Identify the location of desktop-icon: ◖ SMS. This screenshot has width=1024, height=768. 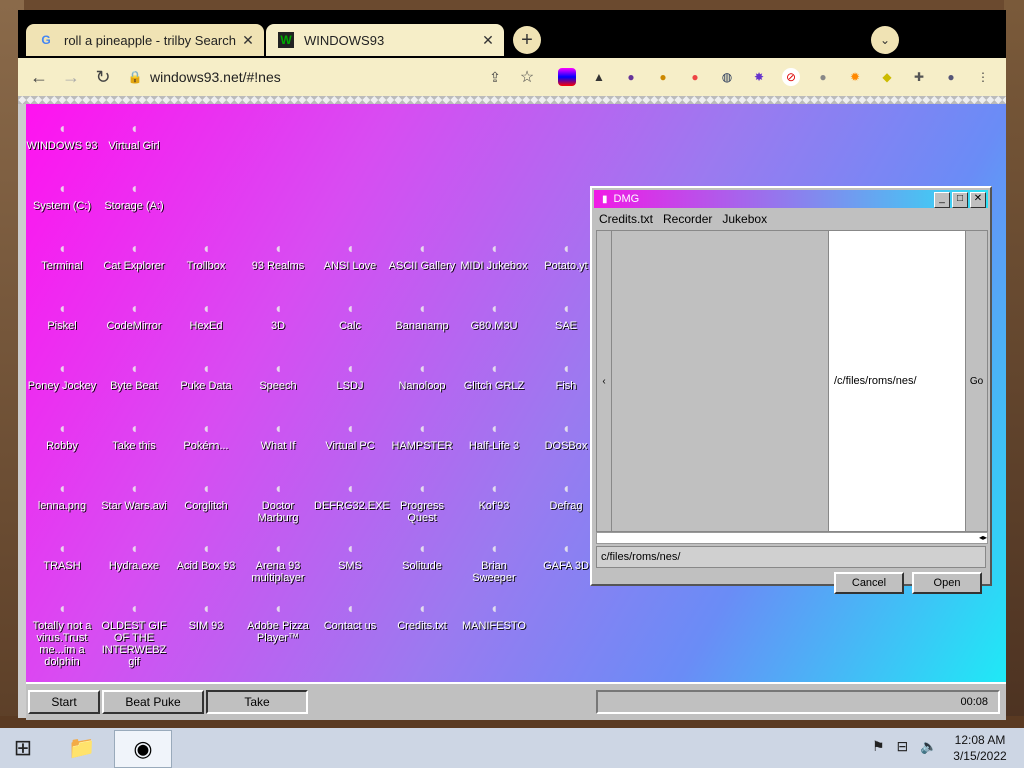
(350, 556).